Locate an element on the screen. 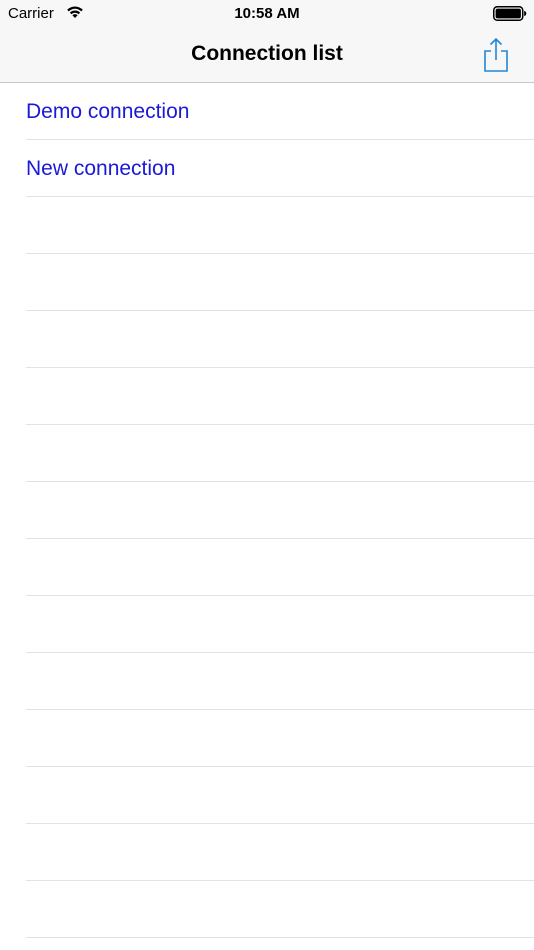 This screenshot has height=950, width=534. connection-label: New connection is located at coordinates (101, 168).